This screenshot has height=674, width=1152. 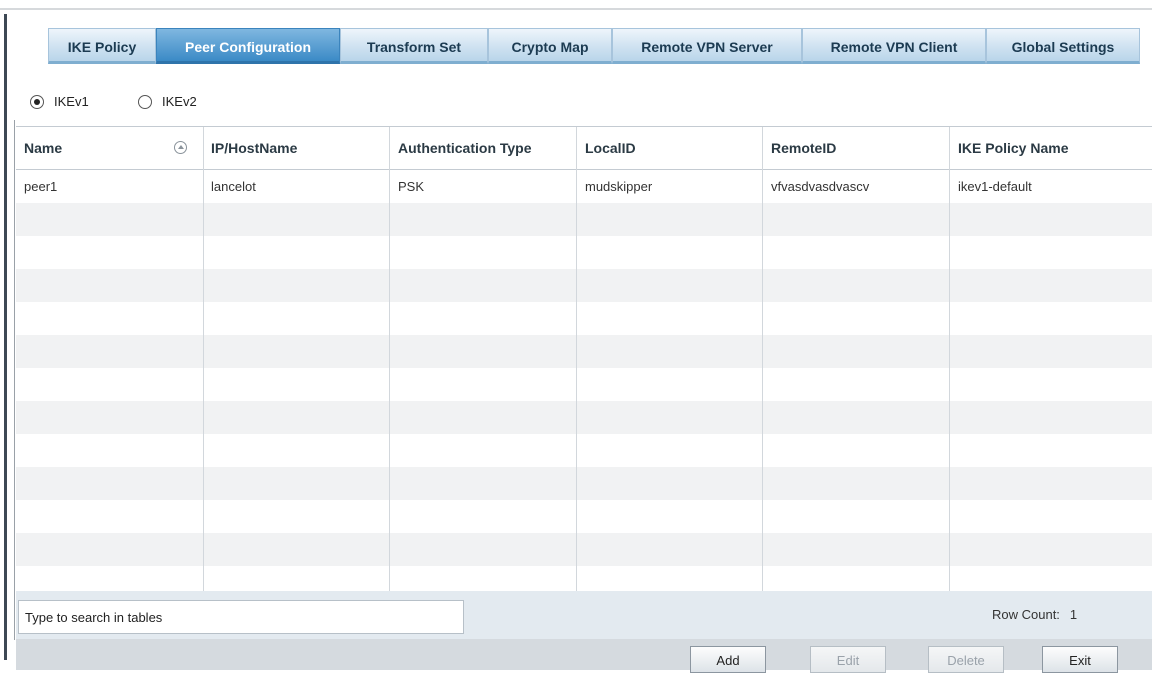 What do you see at coordinates (37, 101) in the screenshot?
I see `radio-selected-icon` at bounding box center [37, 101].